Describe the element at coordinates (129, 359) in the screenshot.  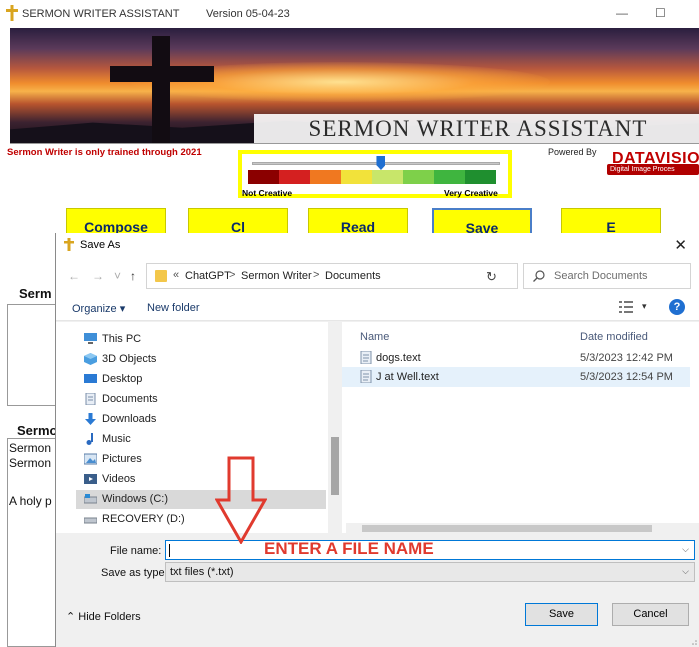
I see `tree-label: 3D Objects` at that location.